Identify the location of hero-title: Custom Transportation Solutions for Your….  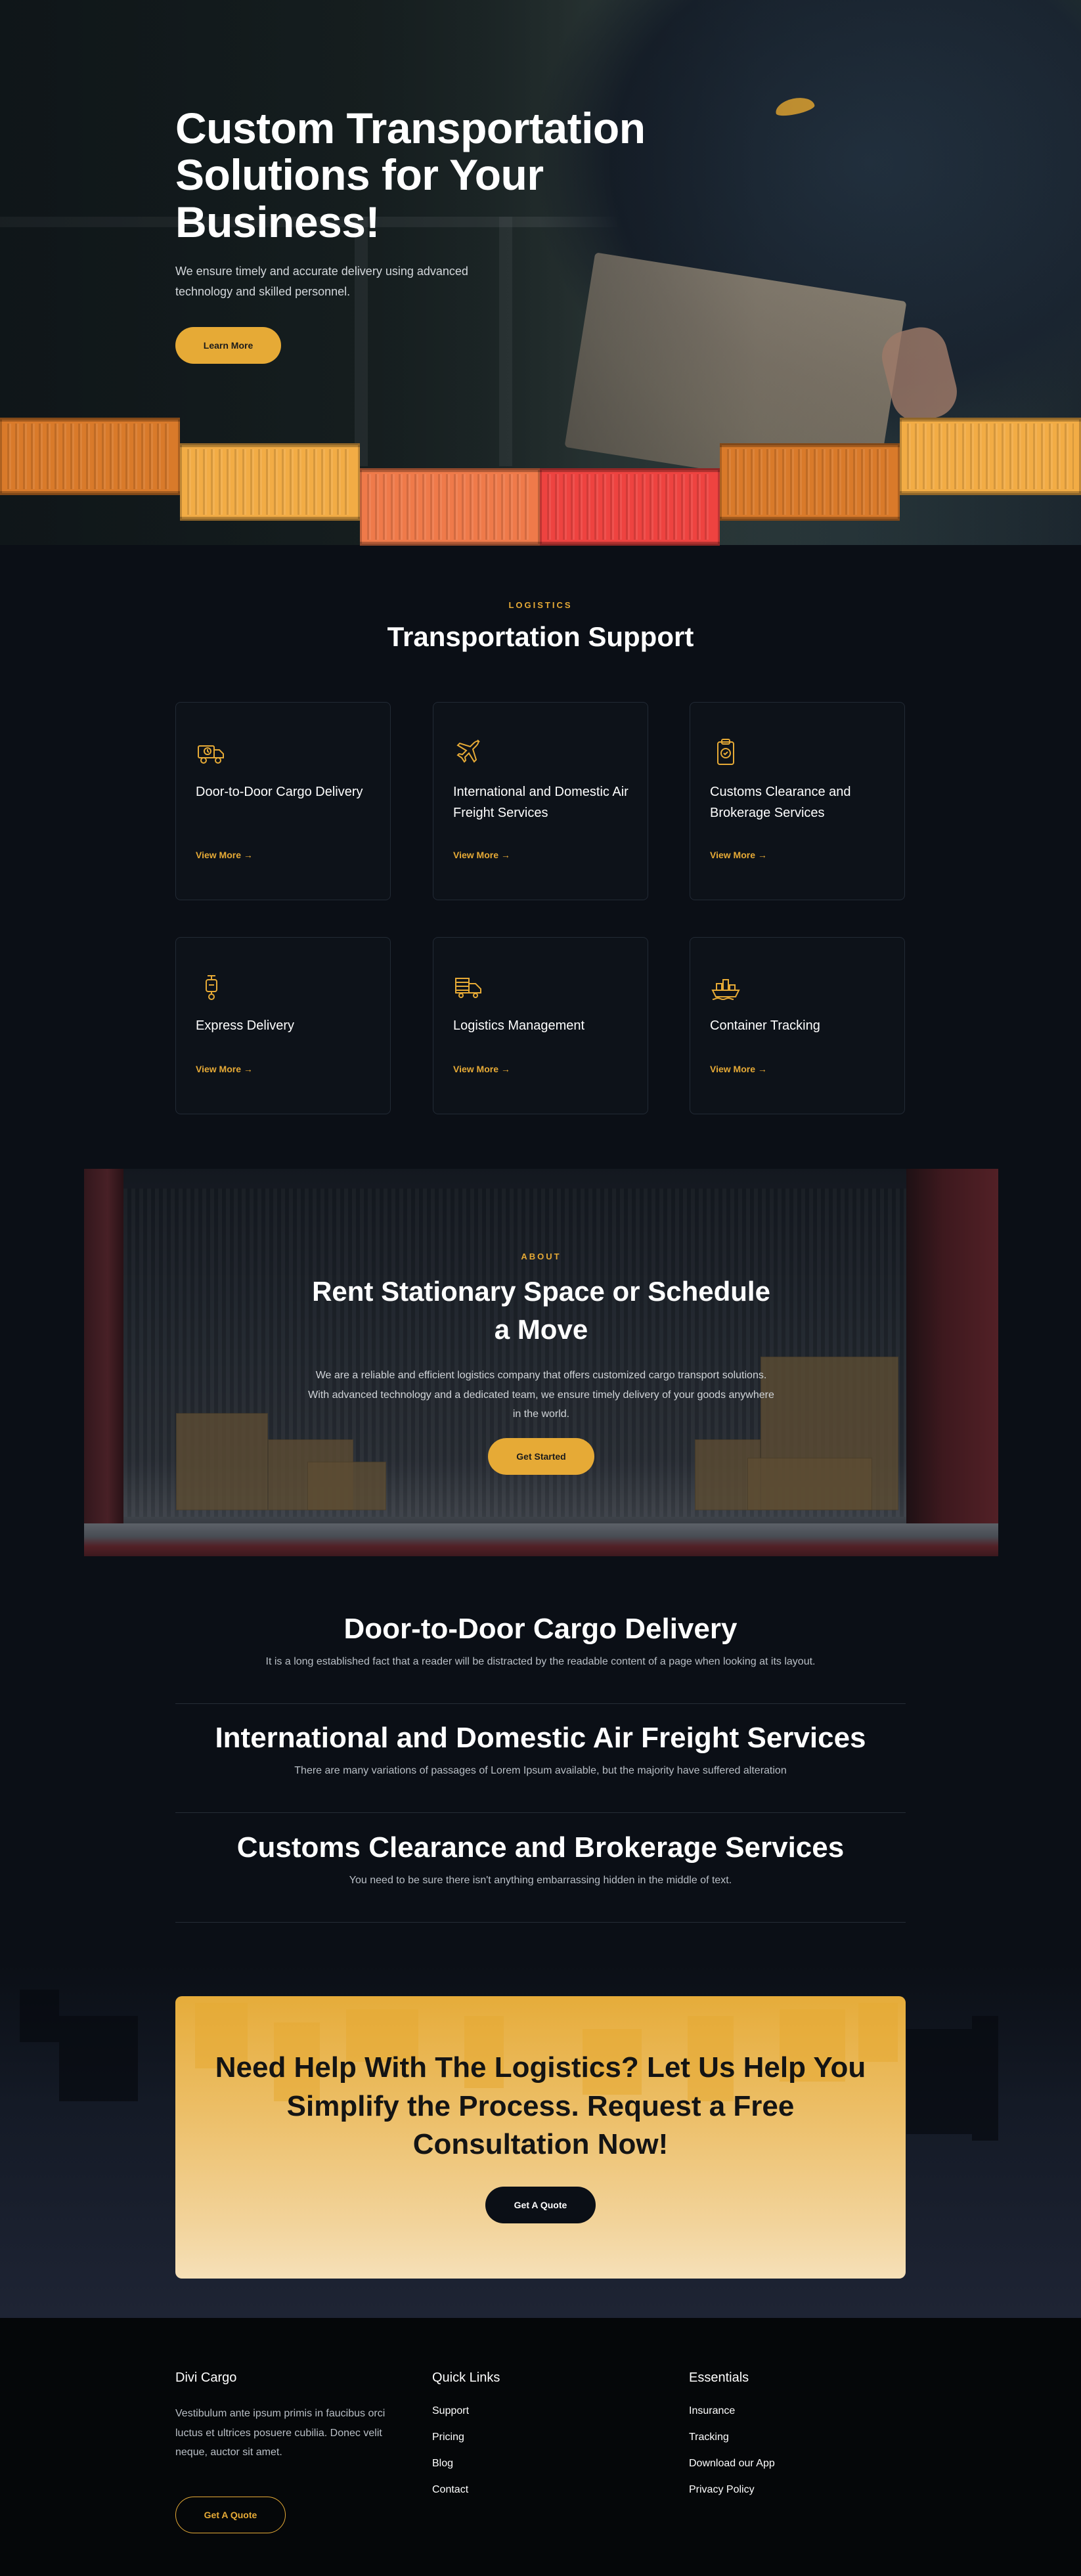
(410, 175).